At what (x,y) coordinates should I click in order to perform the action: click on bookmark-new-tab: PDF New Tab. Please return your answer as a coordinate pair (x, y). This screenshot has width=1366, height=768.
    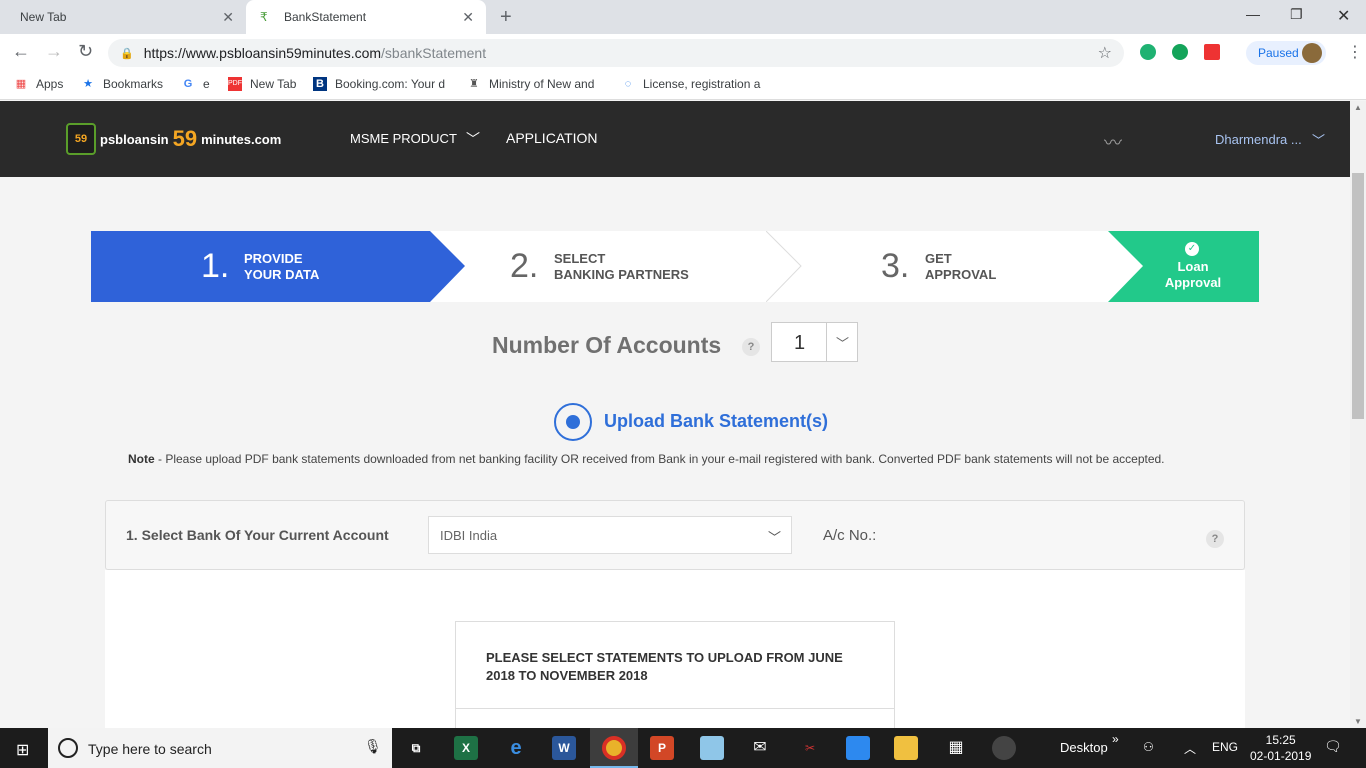
    Looking at the image, I should click on (262, 84).